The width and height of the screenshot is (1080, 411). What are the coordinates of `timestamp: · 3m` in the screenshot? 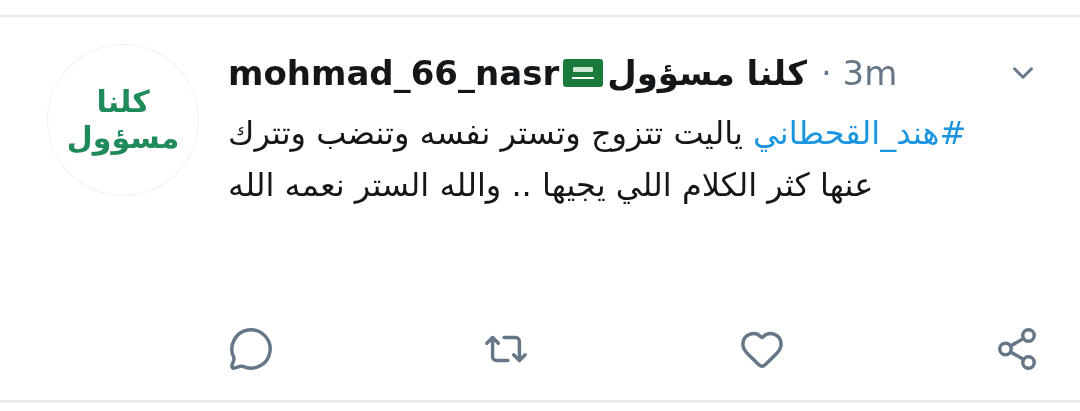 It's located at (859, 73).